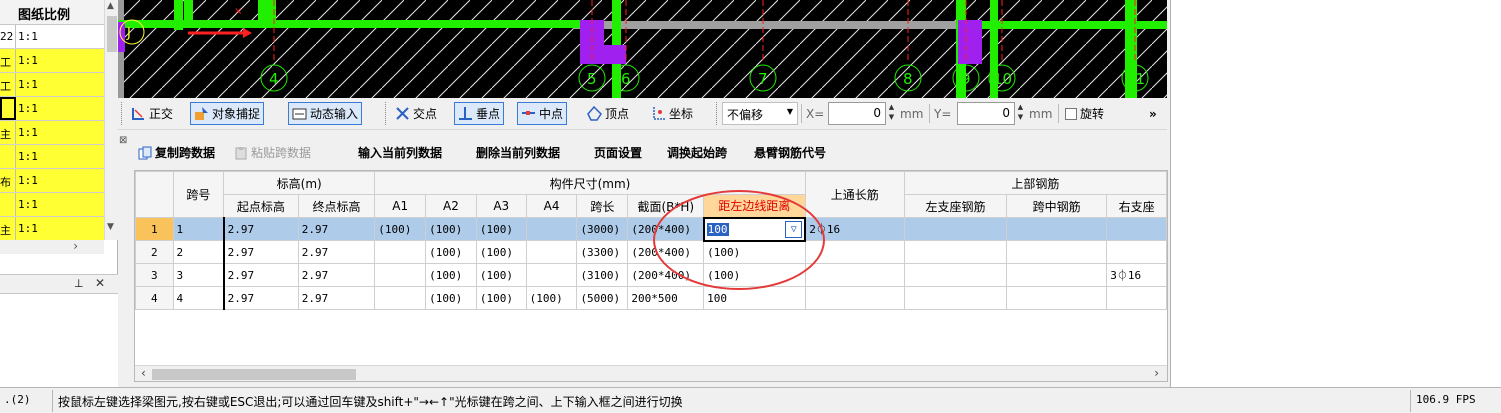 The image size is (1501, 413). Describe the element at coordinates (1020, 113) in the screenshot. I see `y-spinner: ▲ ▼` at that location.